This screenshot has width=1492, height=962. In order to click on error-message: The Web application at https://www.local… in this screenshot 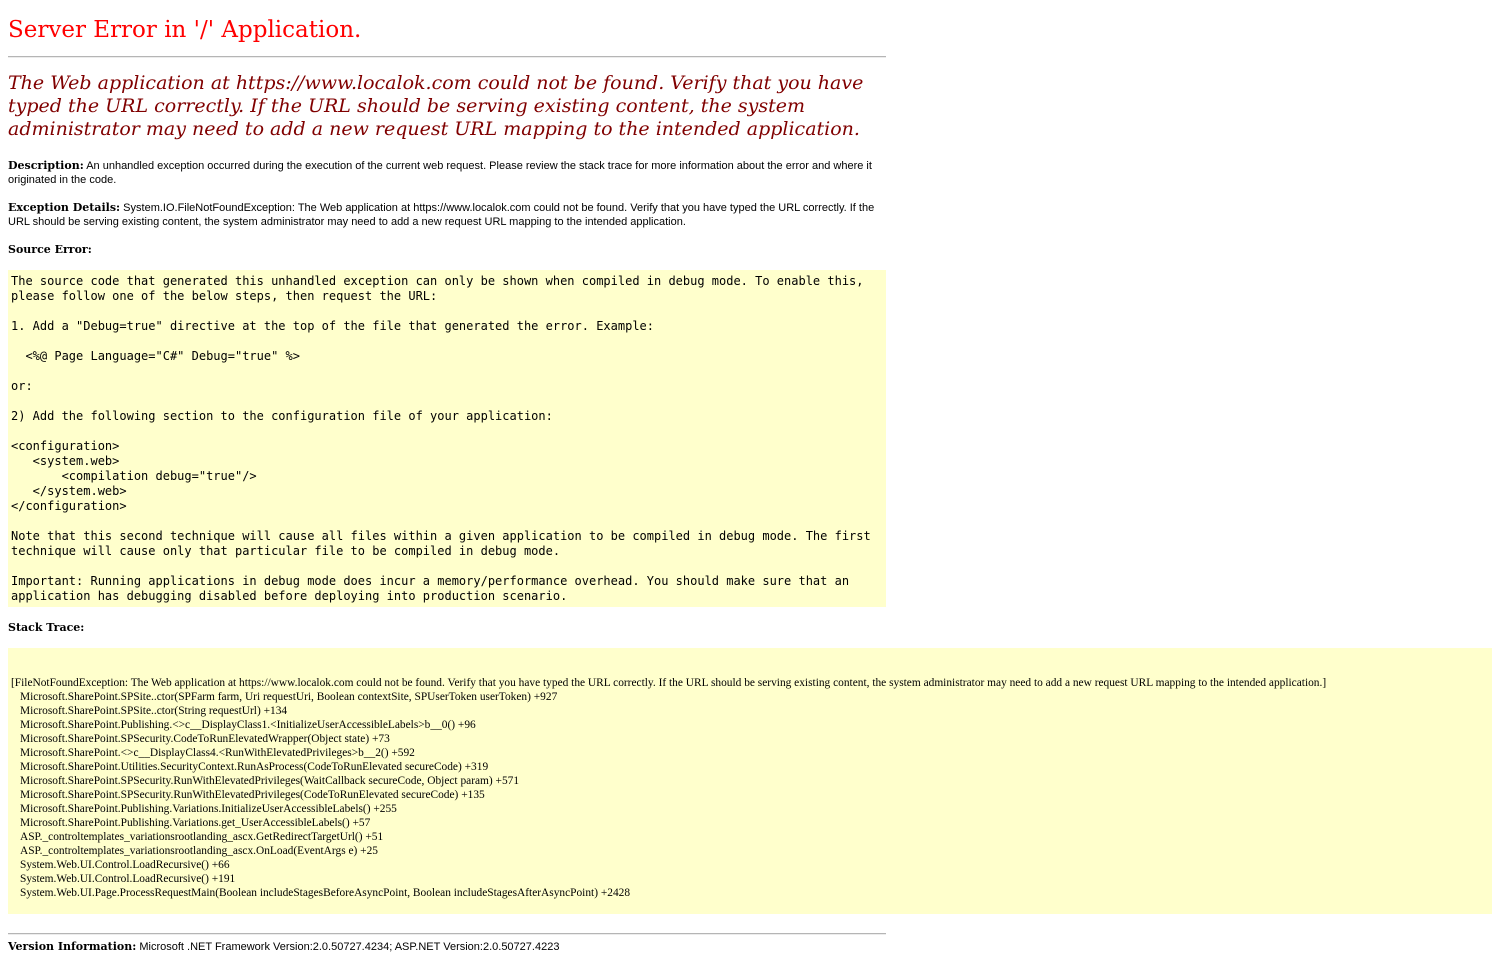, I will do `click(436, 106)`.